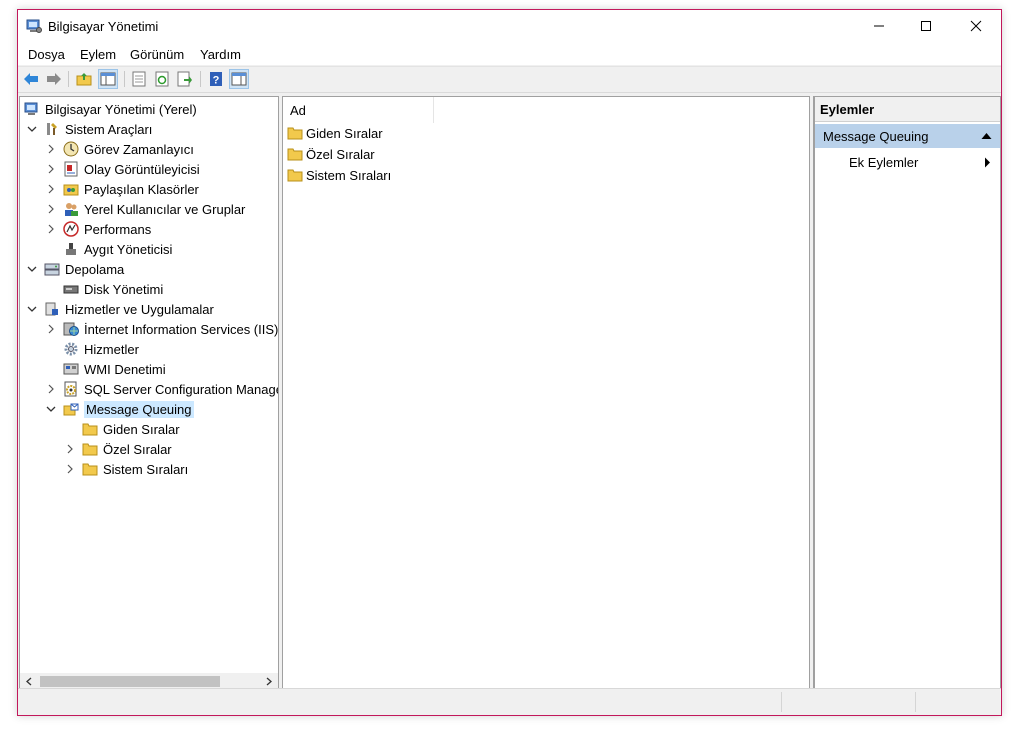  What do you see at coordinates (162, 79) in the screenshot?
I see `refresh-button` at bounding box center [162, 79].